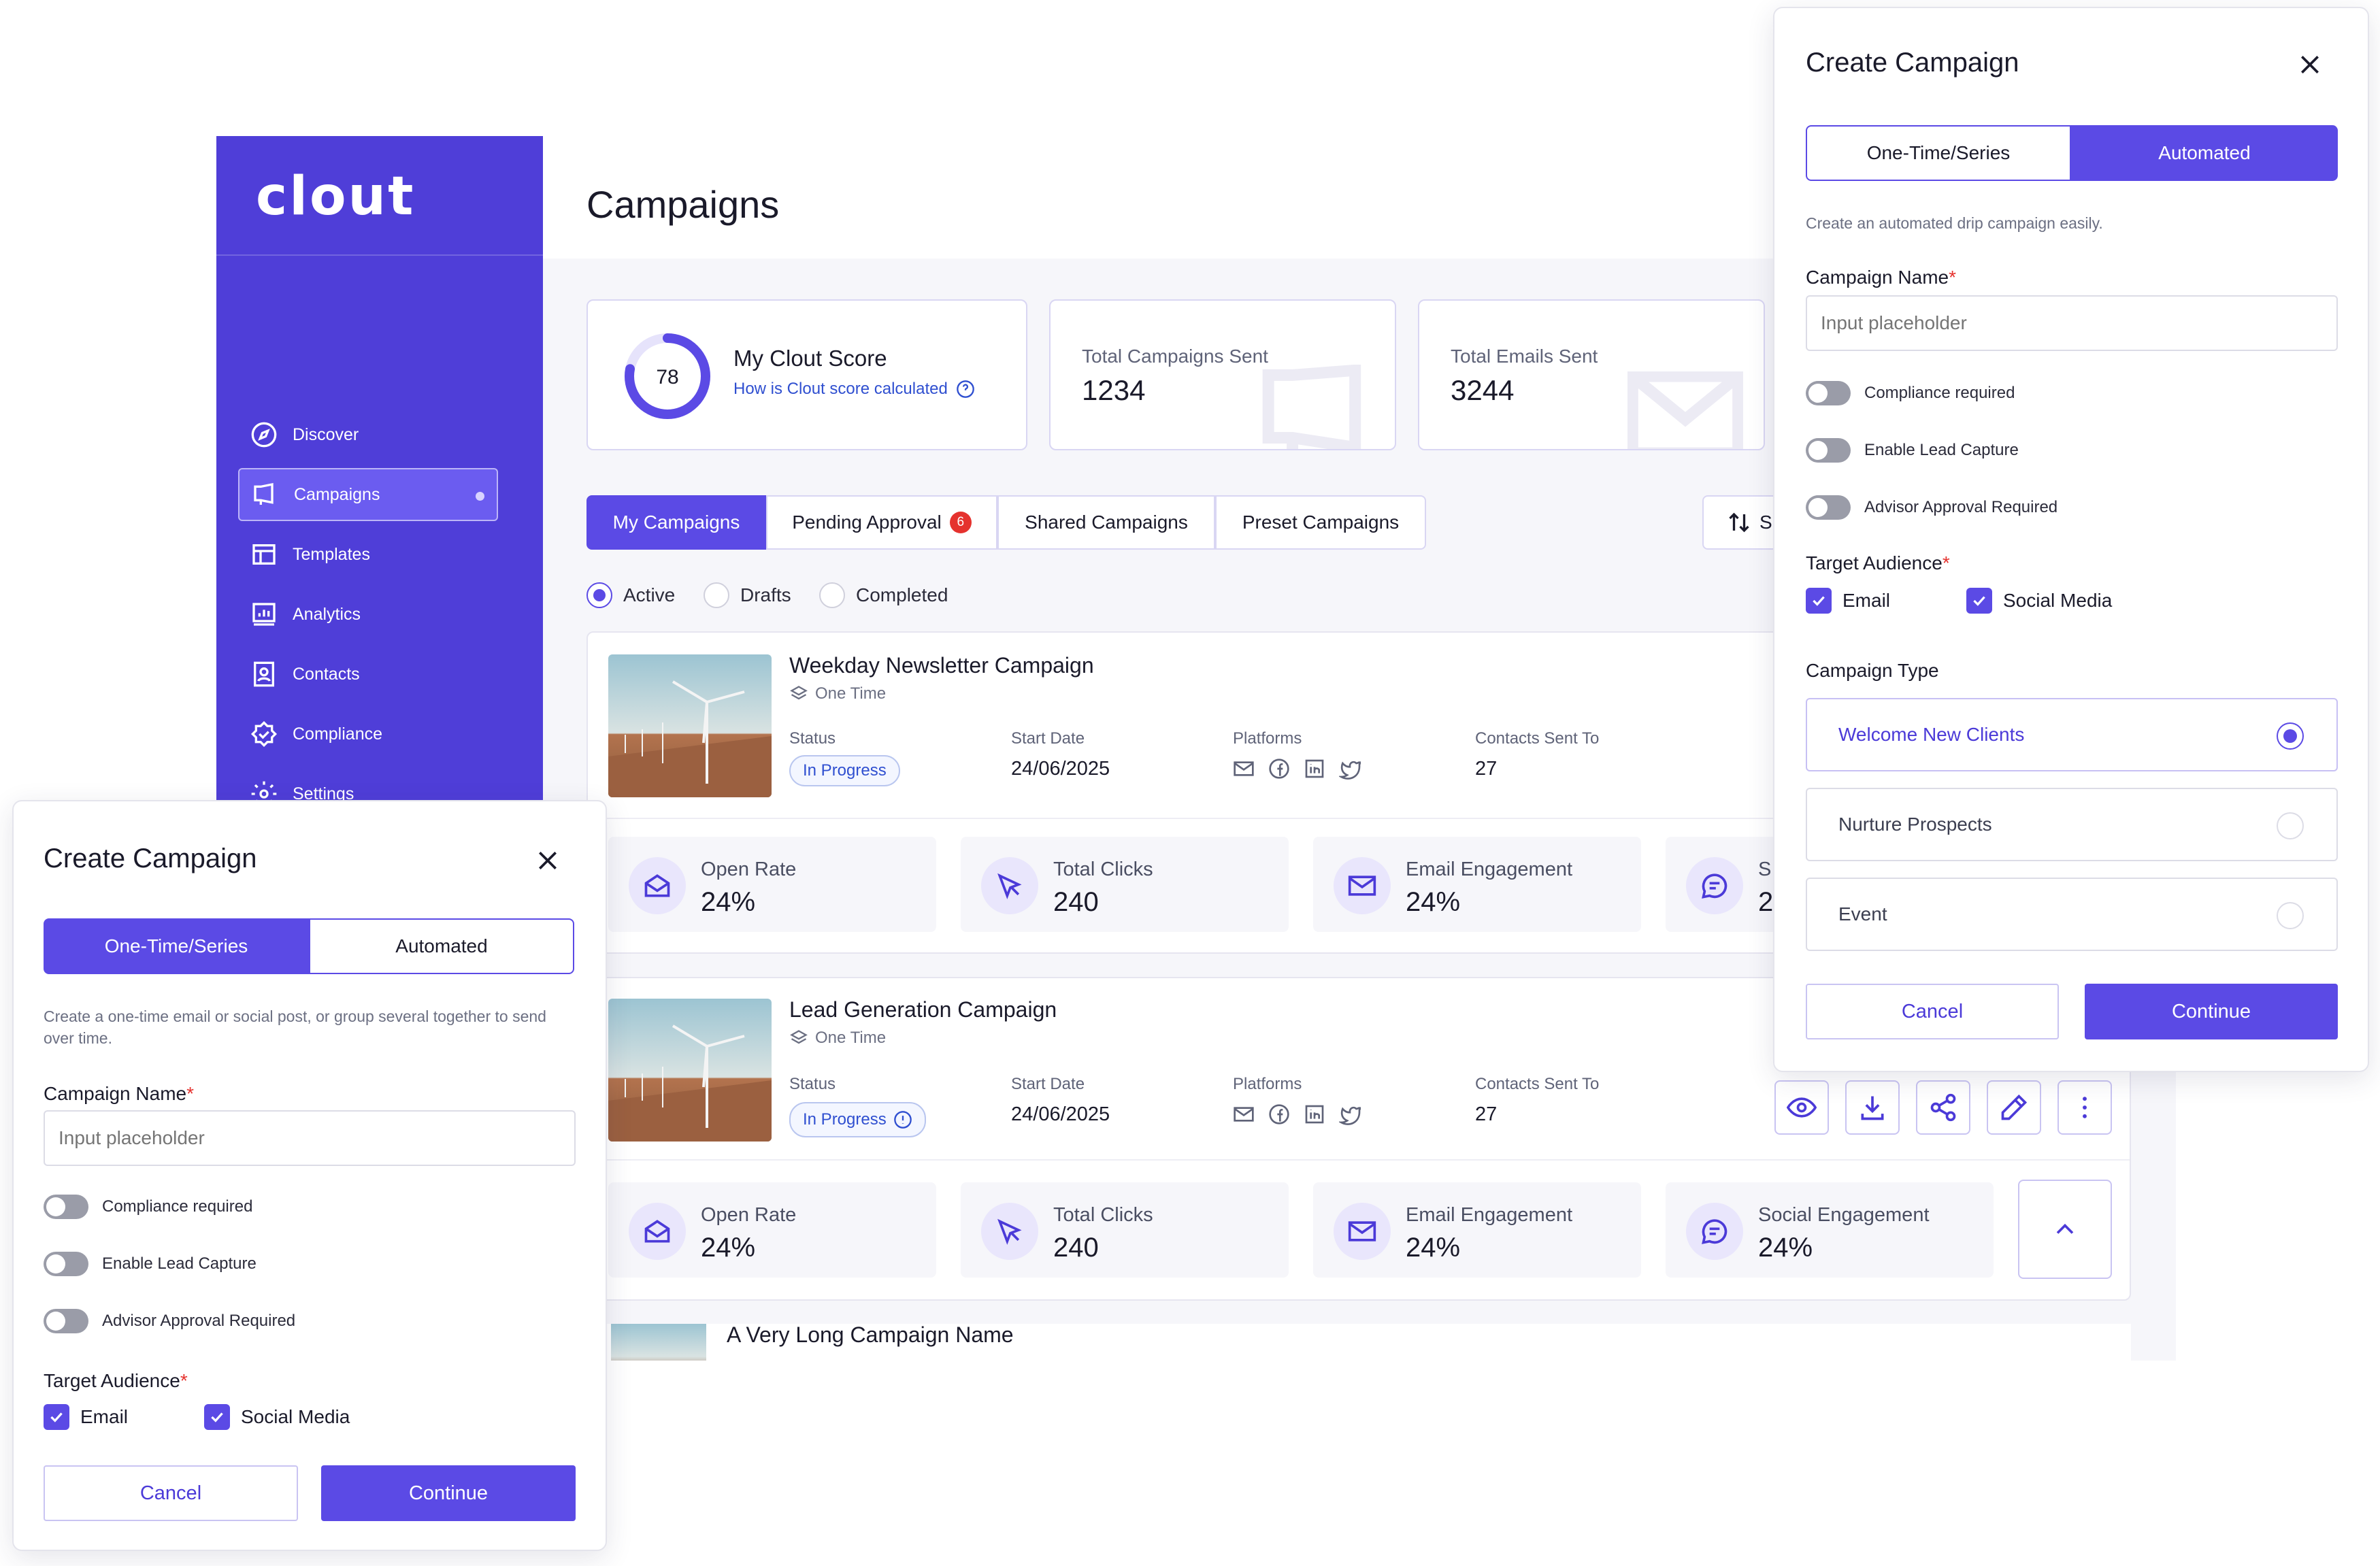 Image resolution: width=2380 pixels, height=1566 pixels. I want to click on tab-label: My Campaigns, so click(676, 522).